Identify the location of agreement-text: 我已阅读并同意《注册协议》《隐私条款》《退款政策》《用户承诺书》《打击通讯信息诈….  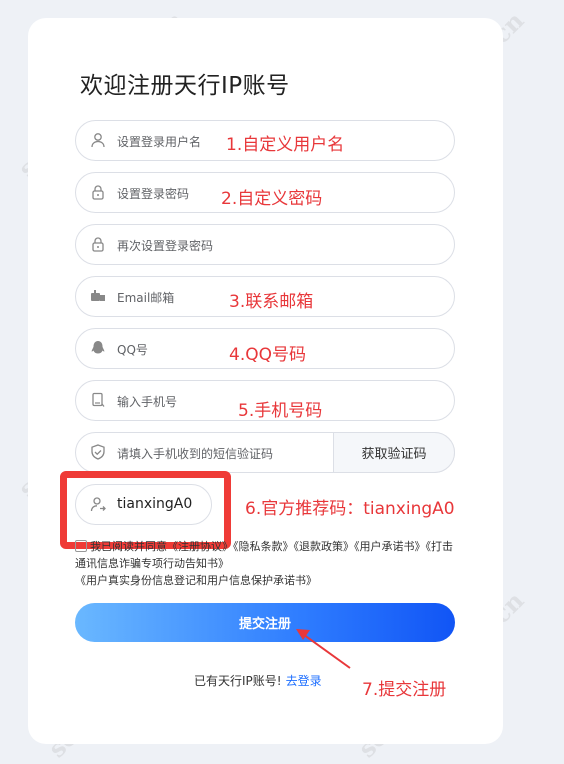
(267, 563).